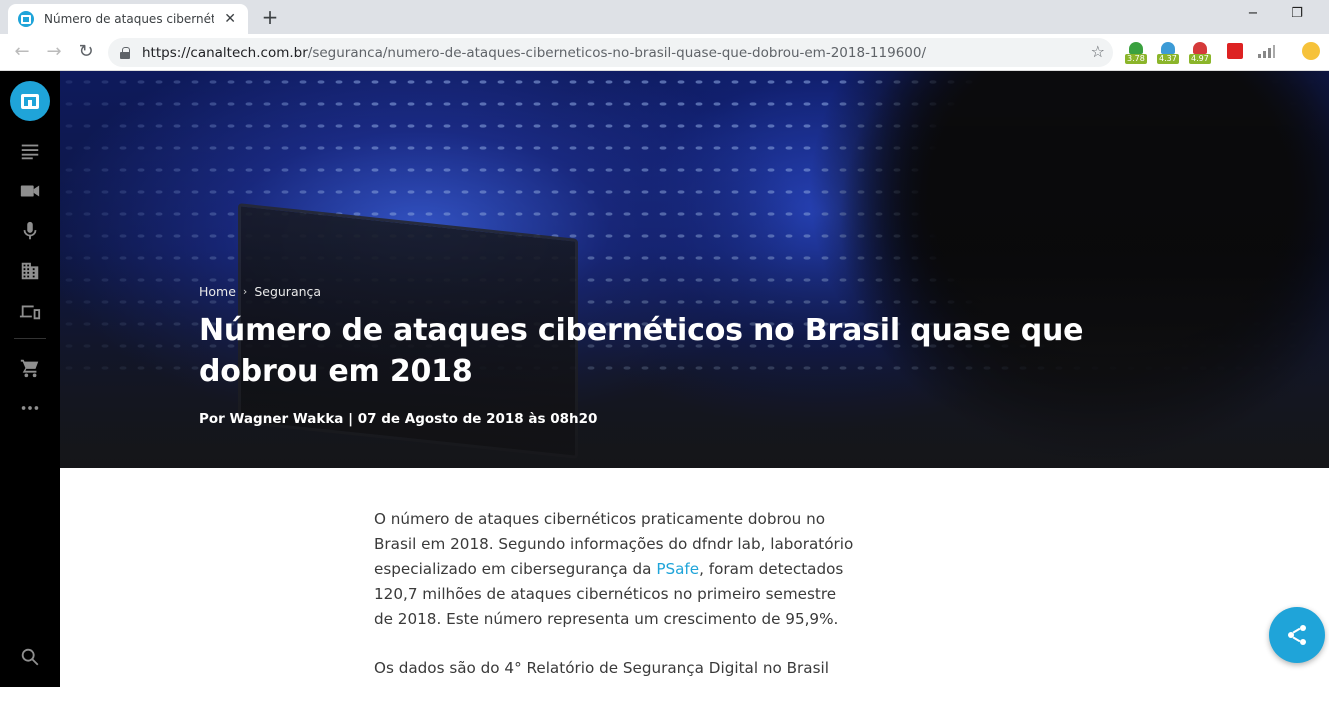  What do you see at coordinates (30, 408) in the screenshot?
I see `more-dots-icon` at bounding box center [30, 408].